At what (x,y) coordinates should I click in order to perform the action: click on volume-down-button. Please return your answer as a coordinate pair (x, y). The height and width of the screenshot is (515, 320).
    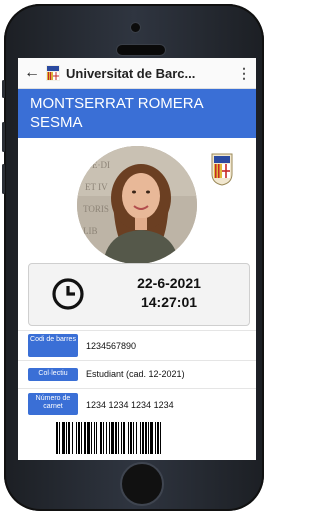
    Looking at the image, I should click on (3, 179).